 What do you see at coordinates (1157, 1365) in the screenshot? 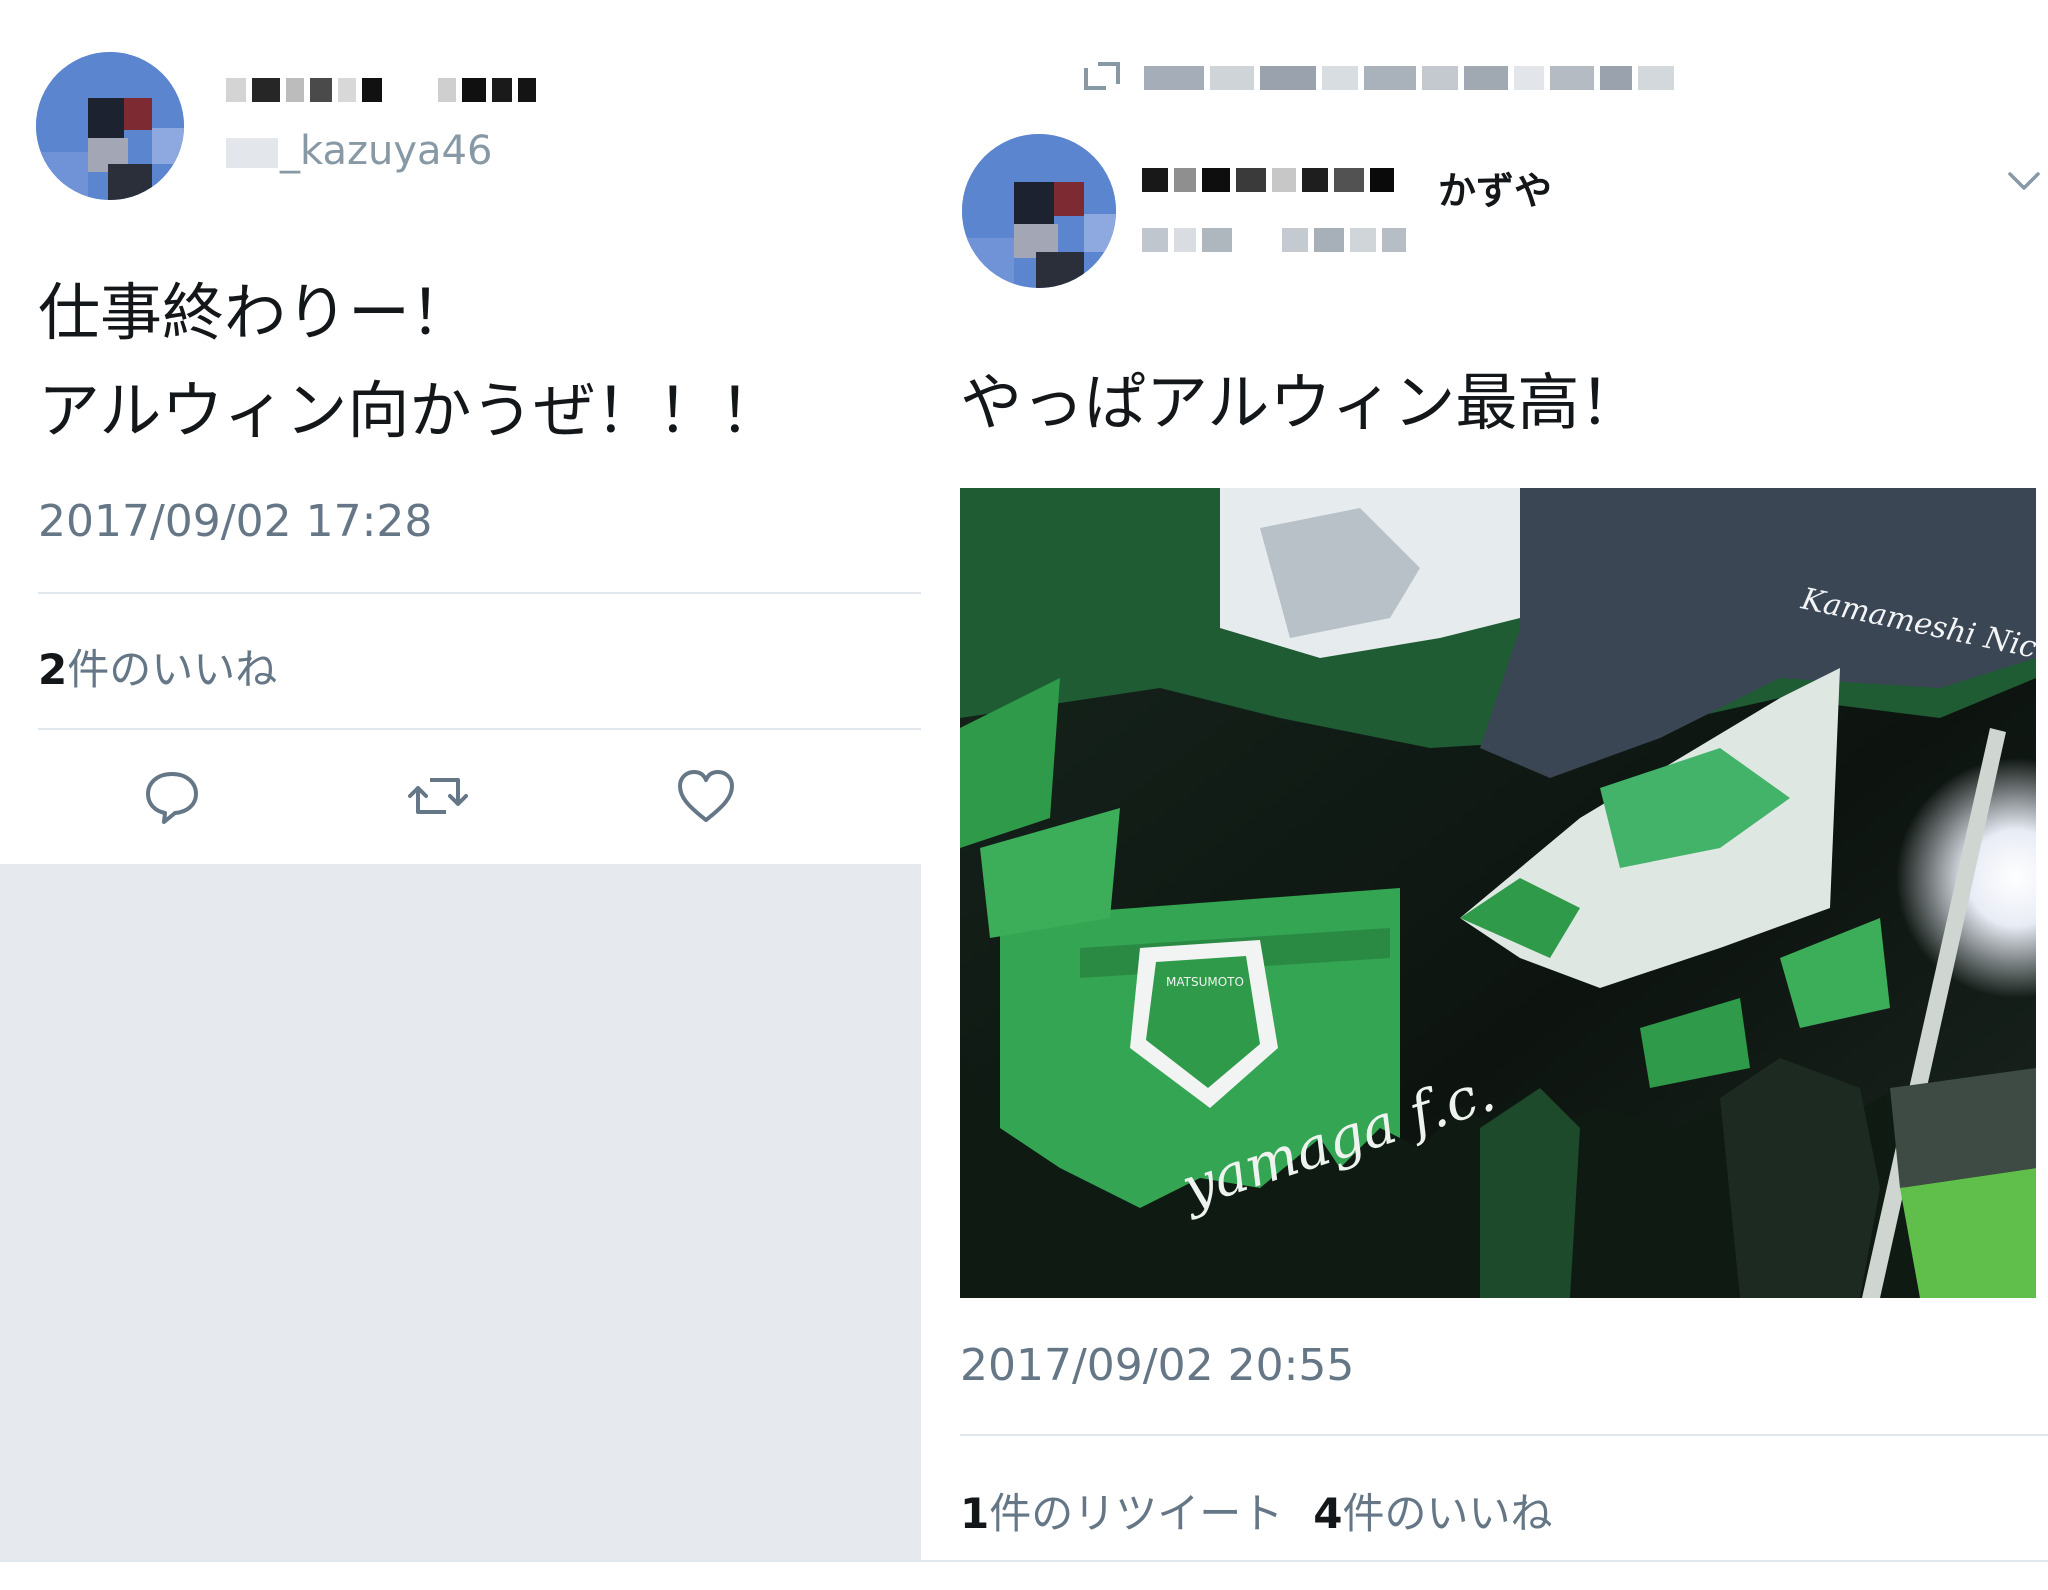
I see `tweet-timestamp: 2017/09/02 20:55` at bounding box center [1157, 1365].